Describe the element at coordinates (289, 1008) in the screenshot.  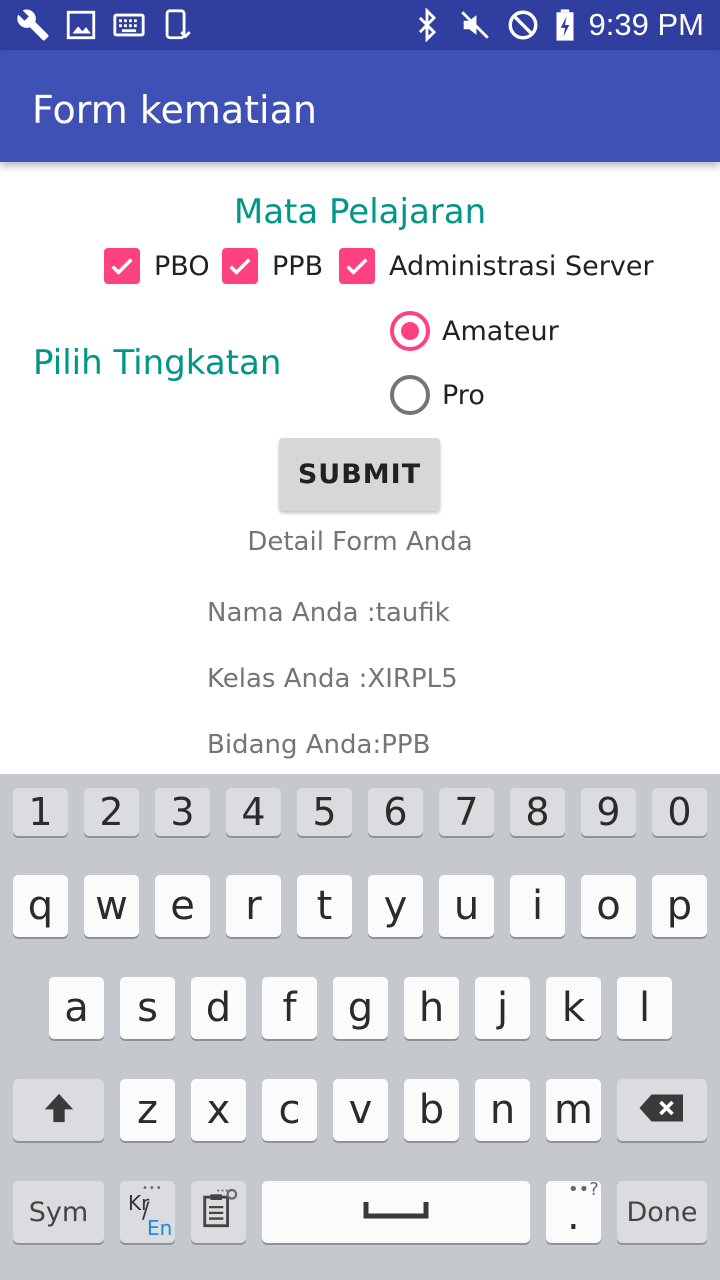
I see `key-f: f` at that location.